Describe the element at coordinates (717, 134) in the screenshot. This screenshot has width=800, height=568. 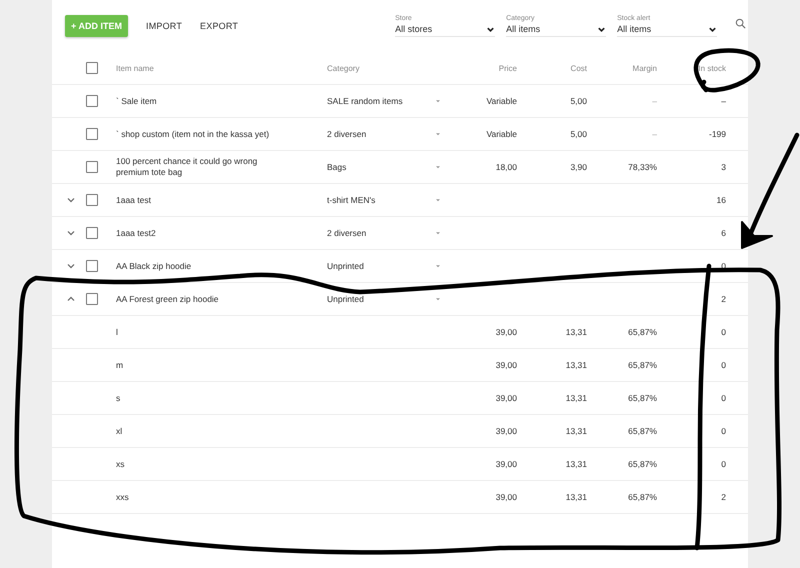
I see `table-cell: -199` at that location.